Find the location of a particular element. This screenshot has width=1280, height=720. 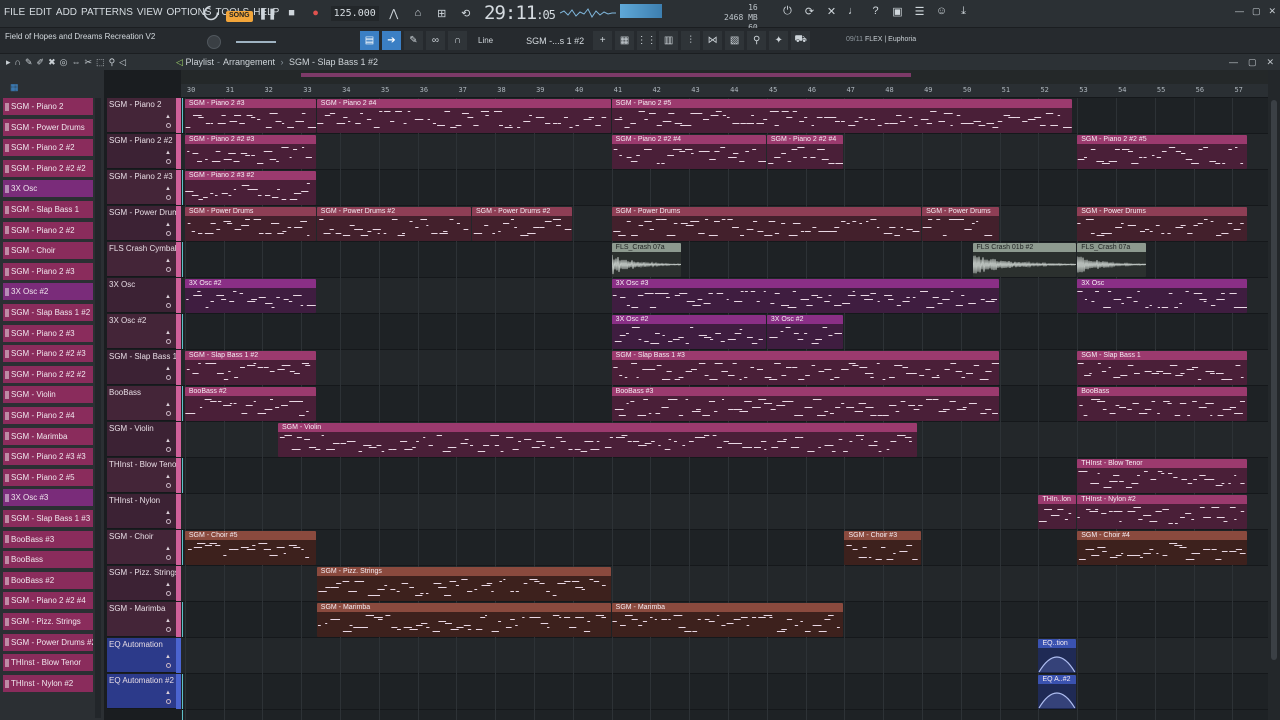

track-header: BooBass ▲ is located at coordinates (141, 403).